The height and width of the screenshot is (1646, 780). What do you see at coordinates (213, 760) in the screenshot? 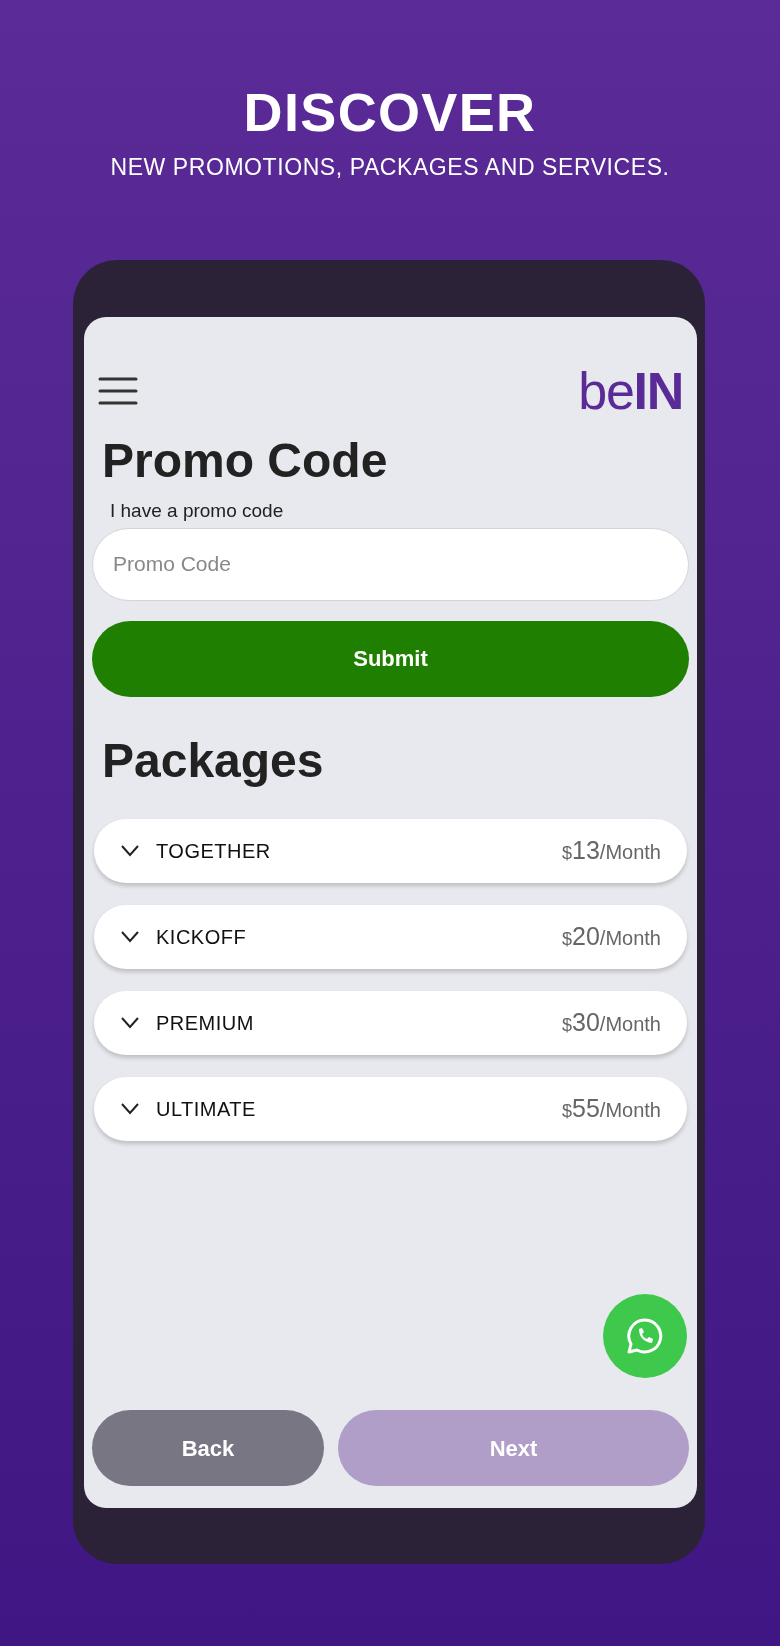
I see `section-title: Packages` at bounding box center [213, 760].